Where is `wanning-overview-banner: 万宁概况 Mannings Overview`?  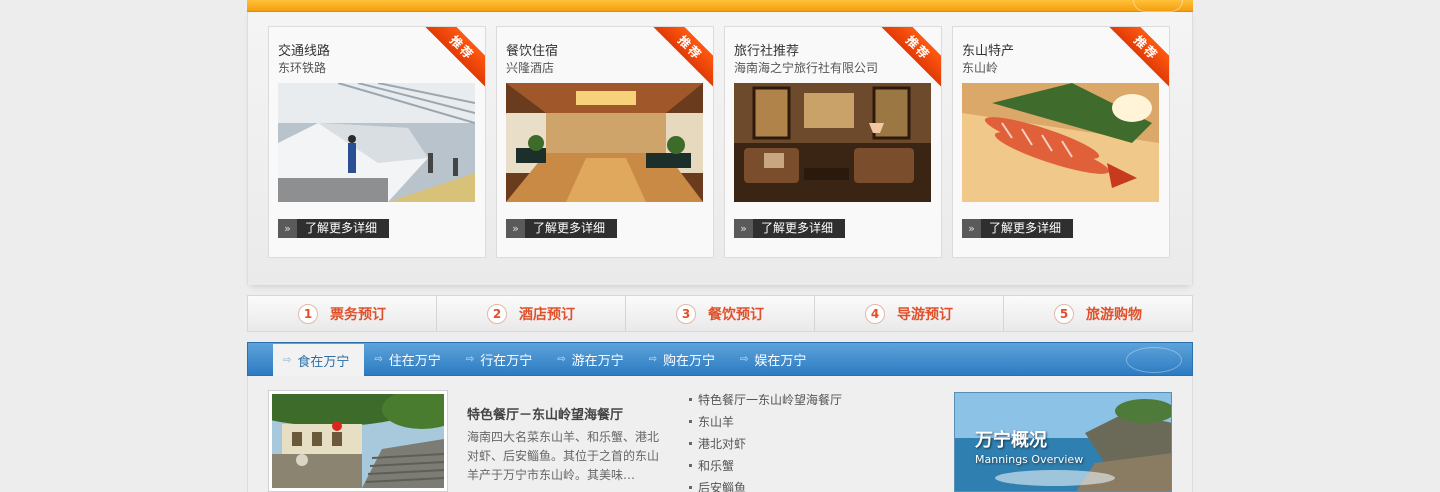 wanning-overview-banner: 万宁概况 Mannings Overview is located at coordinates (1063, 442).